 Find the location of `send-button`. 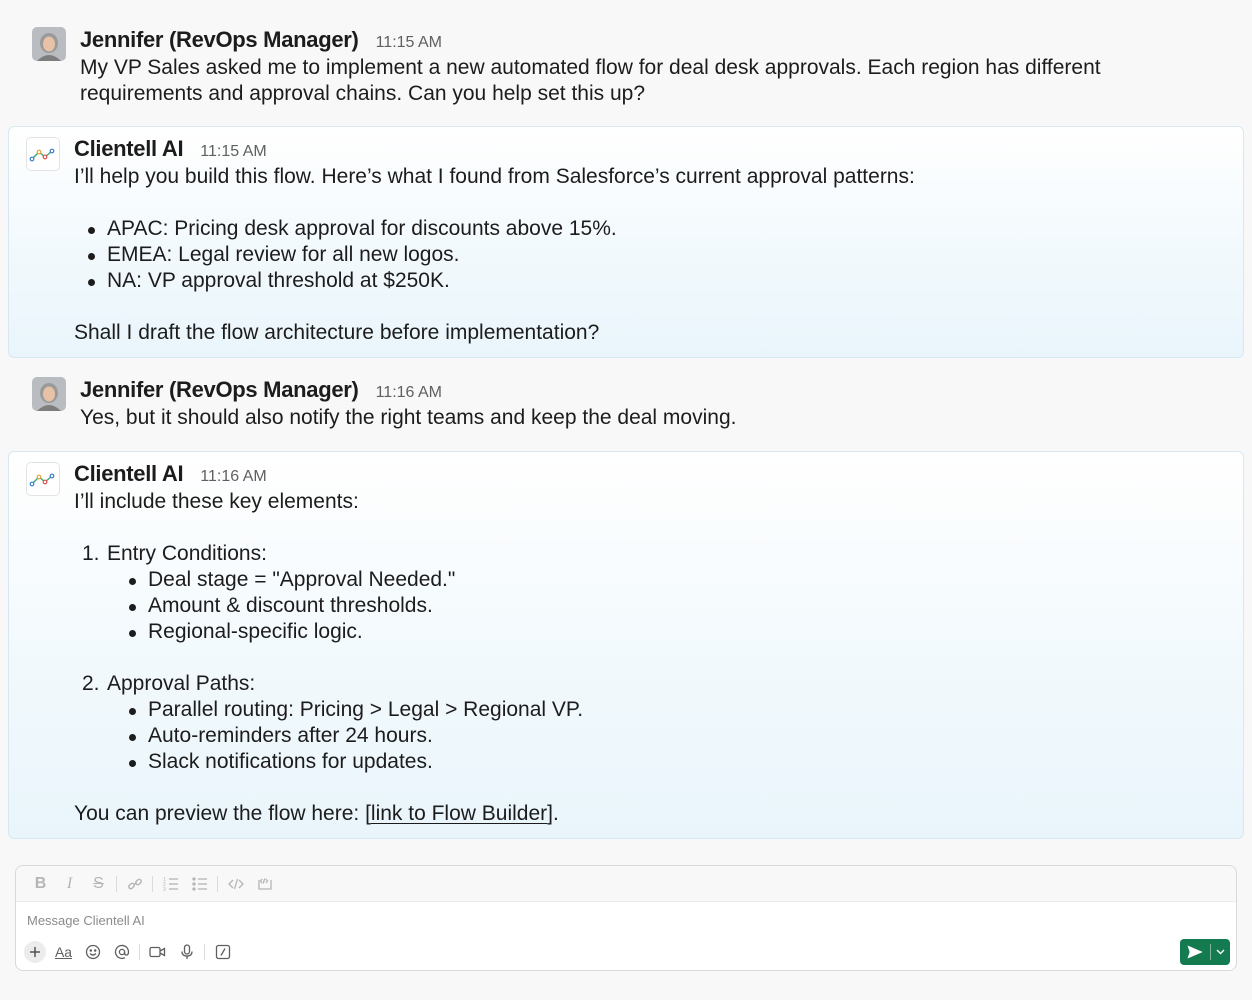

send-button is located at coordinates (1205, 952).